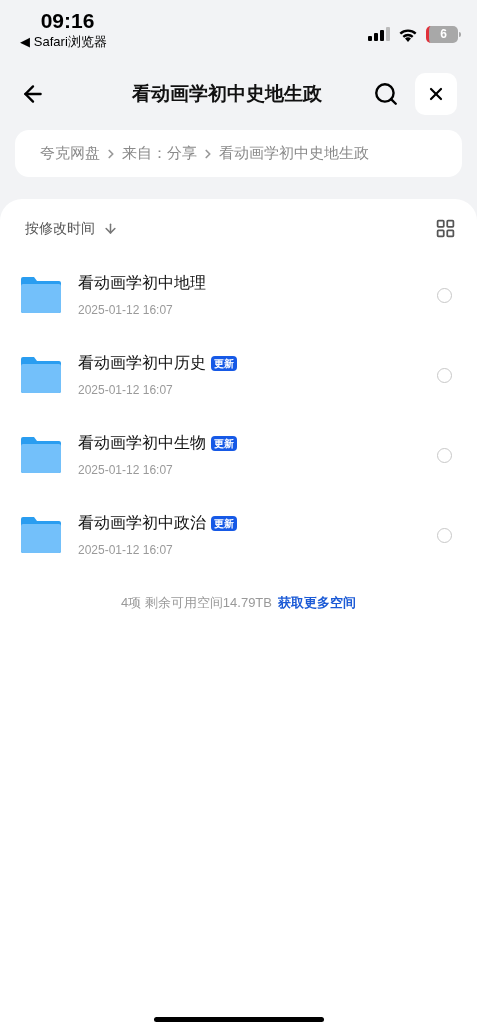  Describe the element at coordinates (238, 535) in the screenshot. I see `file-row: 看动画学初中政治 更新 2025-01-12 16:07` at that location.